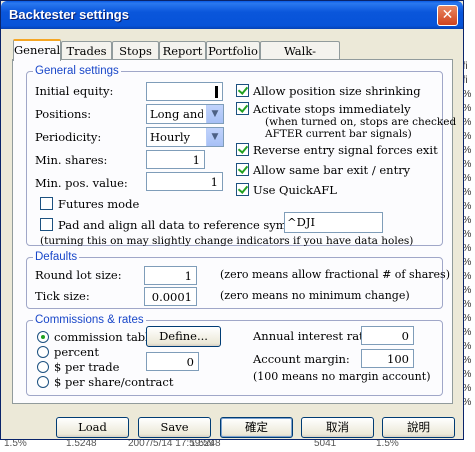  Describe the element at coordinates (182, 50) in the screenshot. I see `tab-report: Report` at that location.